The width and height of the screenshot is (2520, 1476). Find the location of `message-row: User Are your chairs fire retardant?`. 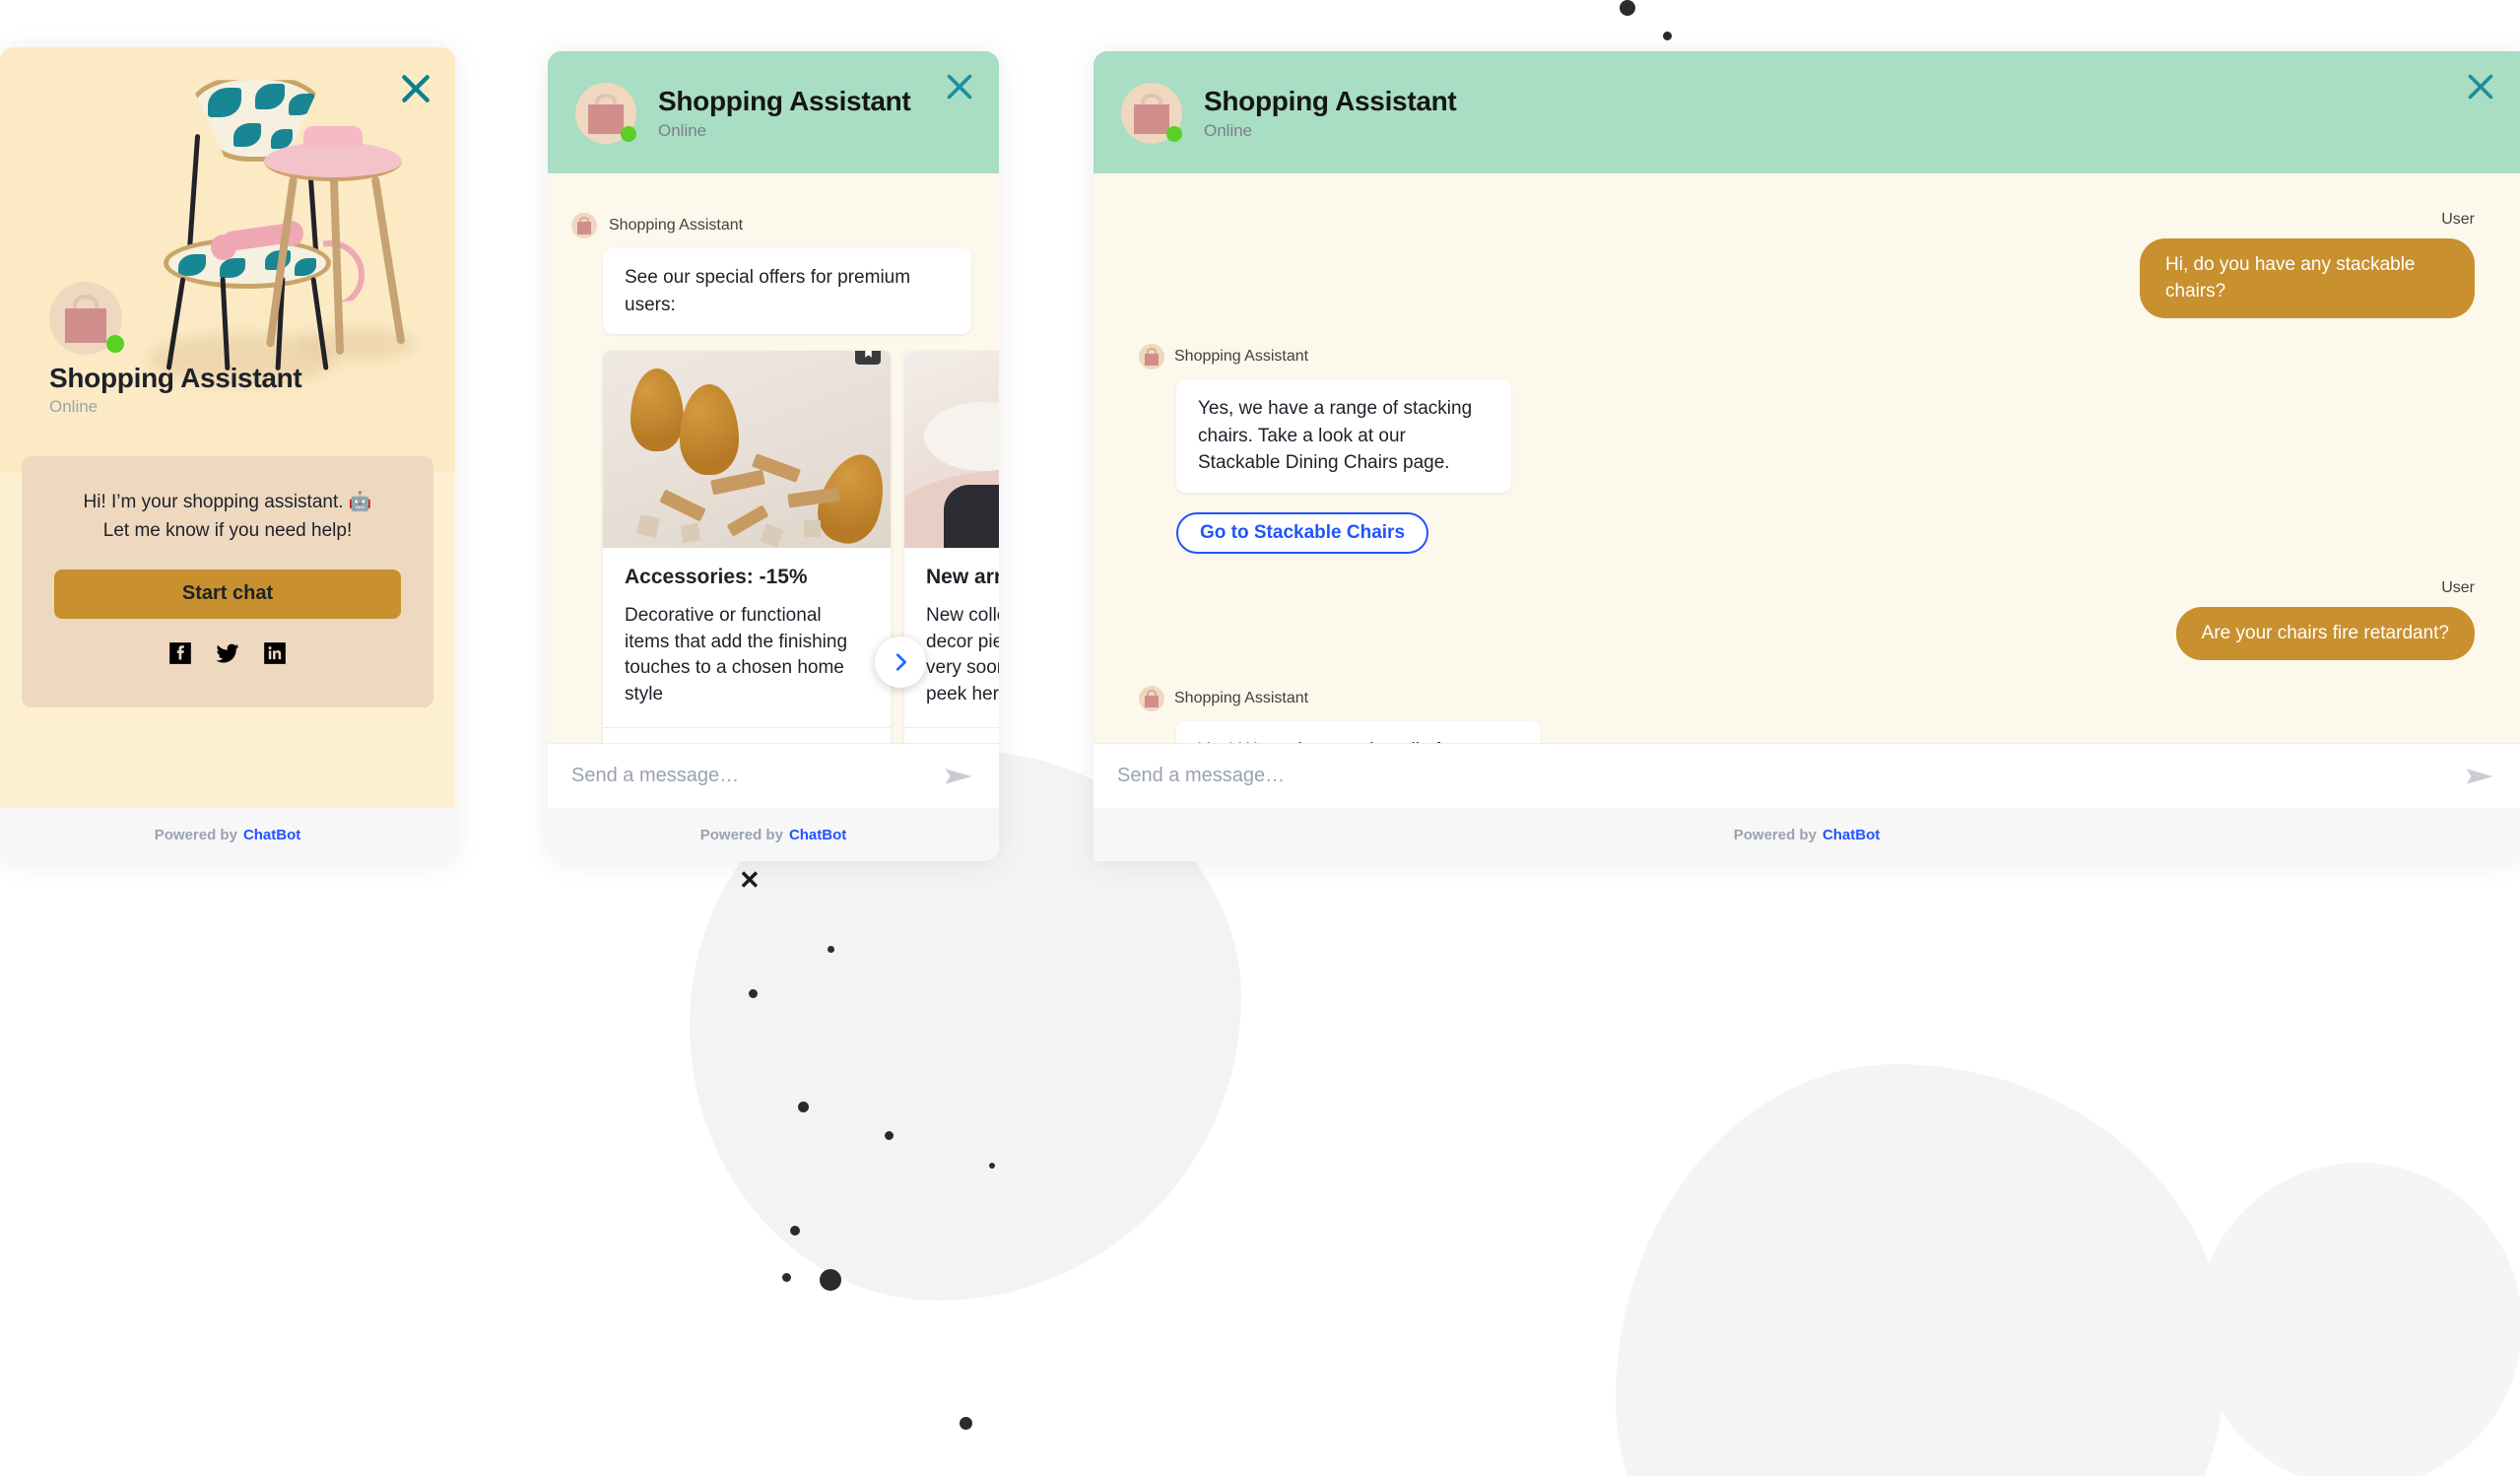

message-row: User Are your chairs fire retardant? is located at coordinates (1807, 620).